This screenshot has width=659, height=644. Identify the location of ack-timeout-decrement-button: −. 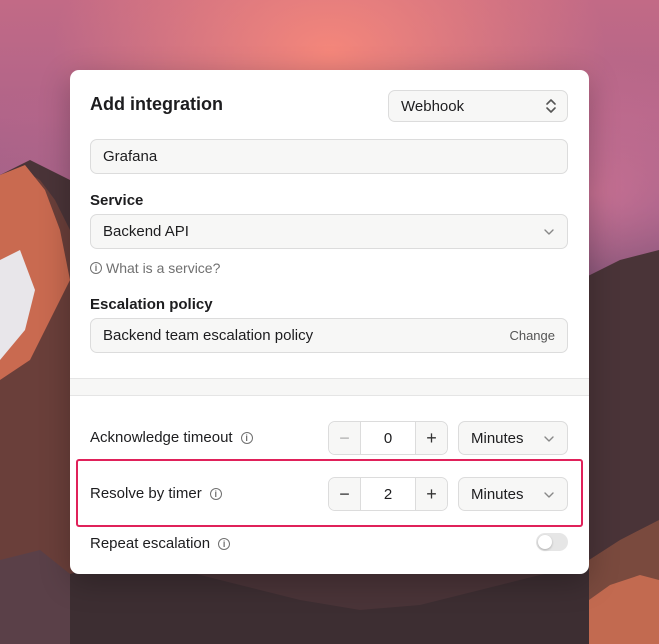
(345, 438).